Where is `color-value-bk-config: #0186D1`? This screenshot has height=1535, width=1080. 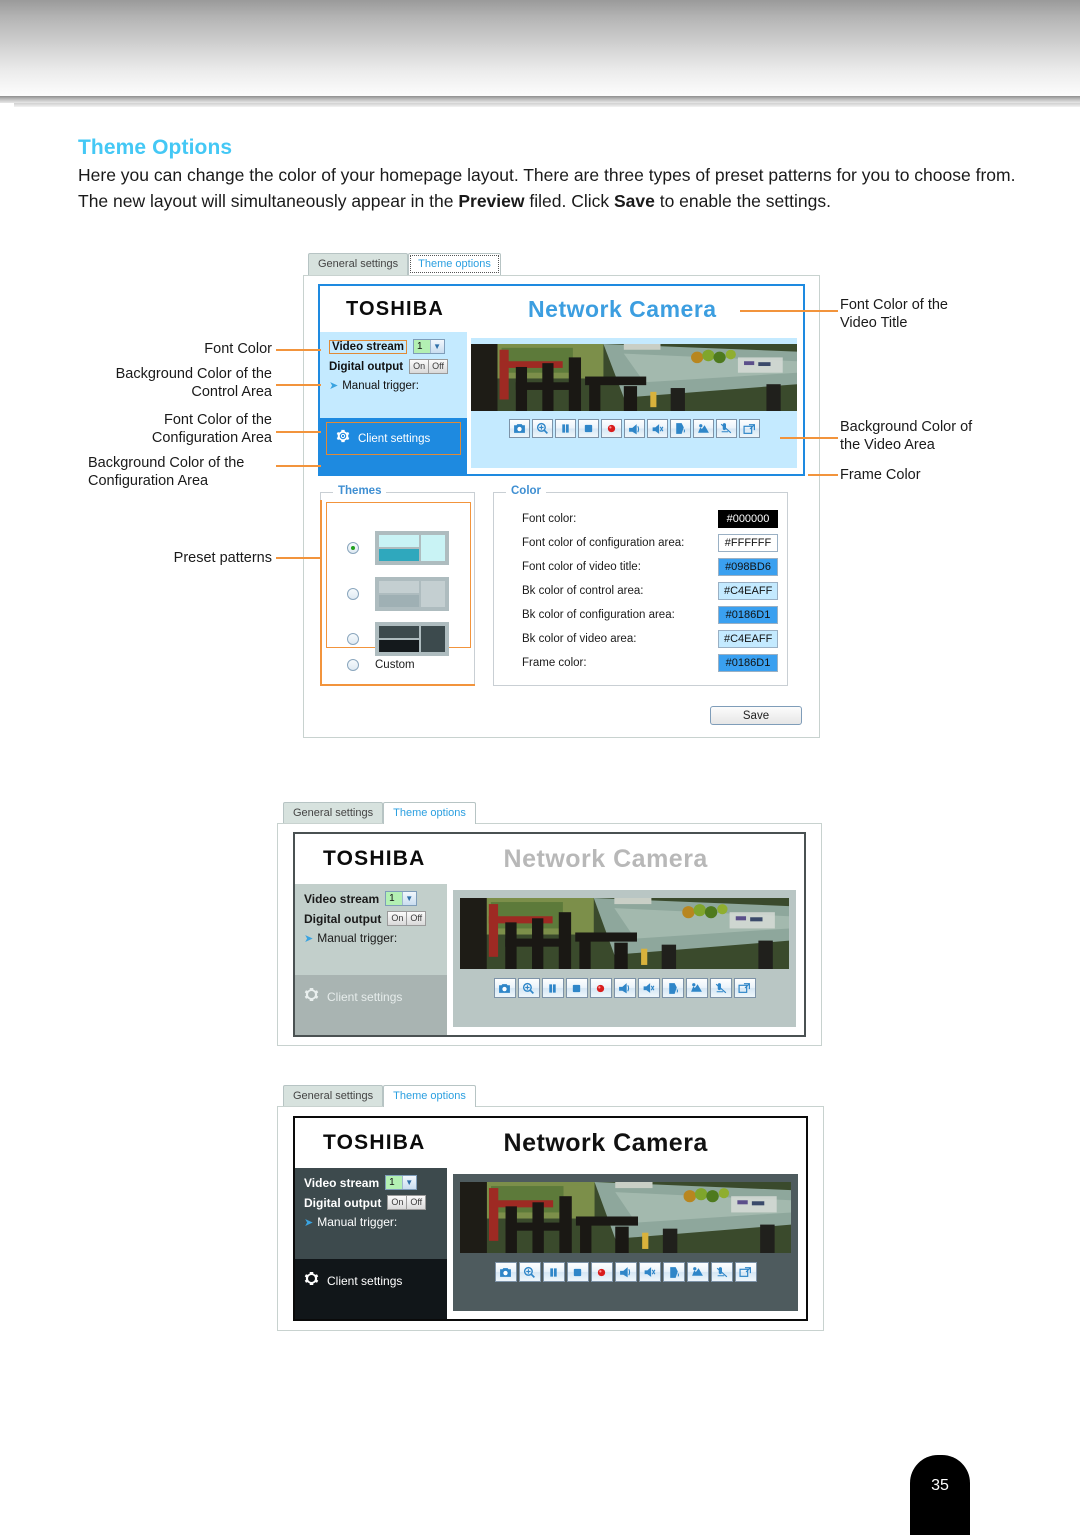
color-value-bk-config: #0186D1 is located at coordinates (748, 615).